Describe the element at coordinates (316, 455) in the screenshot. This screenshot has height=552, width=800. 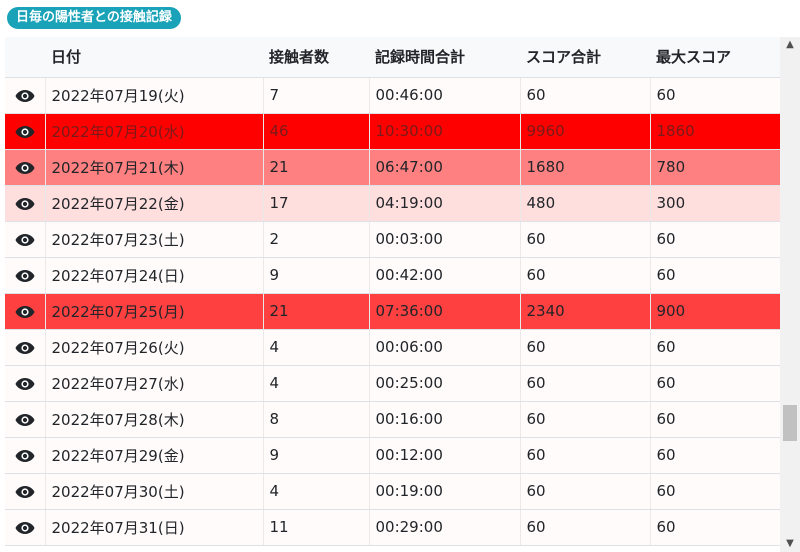
I see `cell-contact-count: 9` at that location.